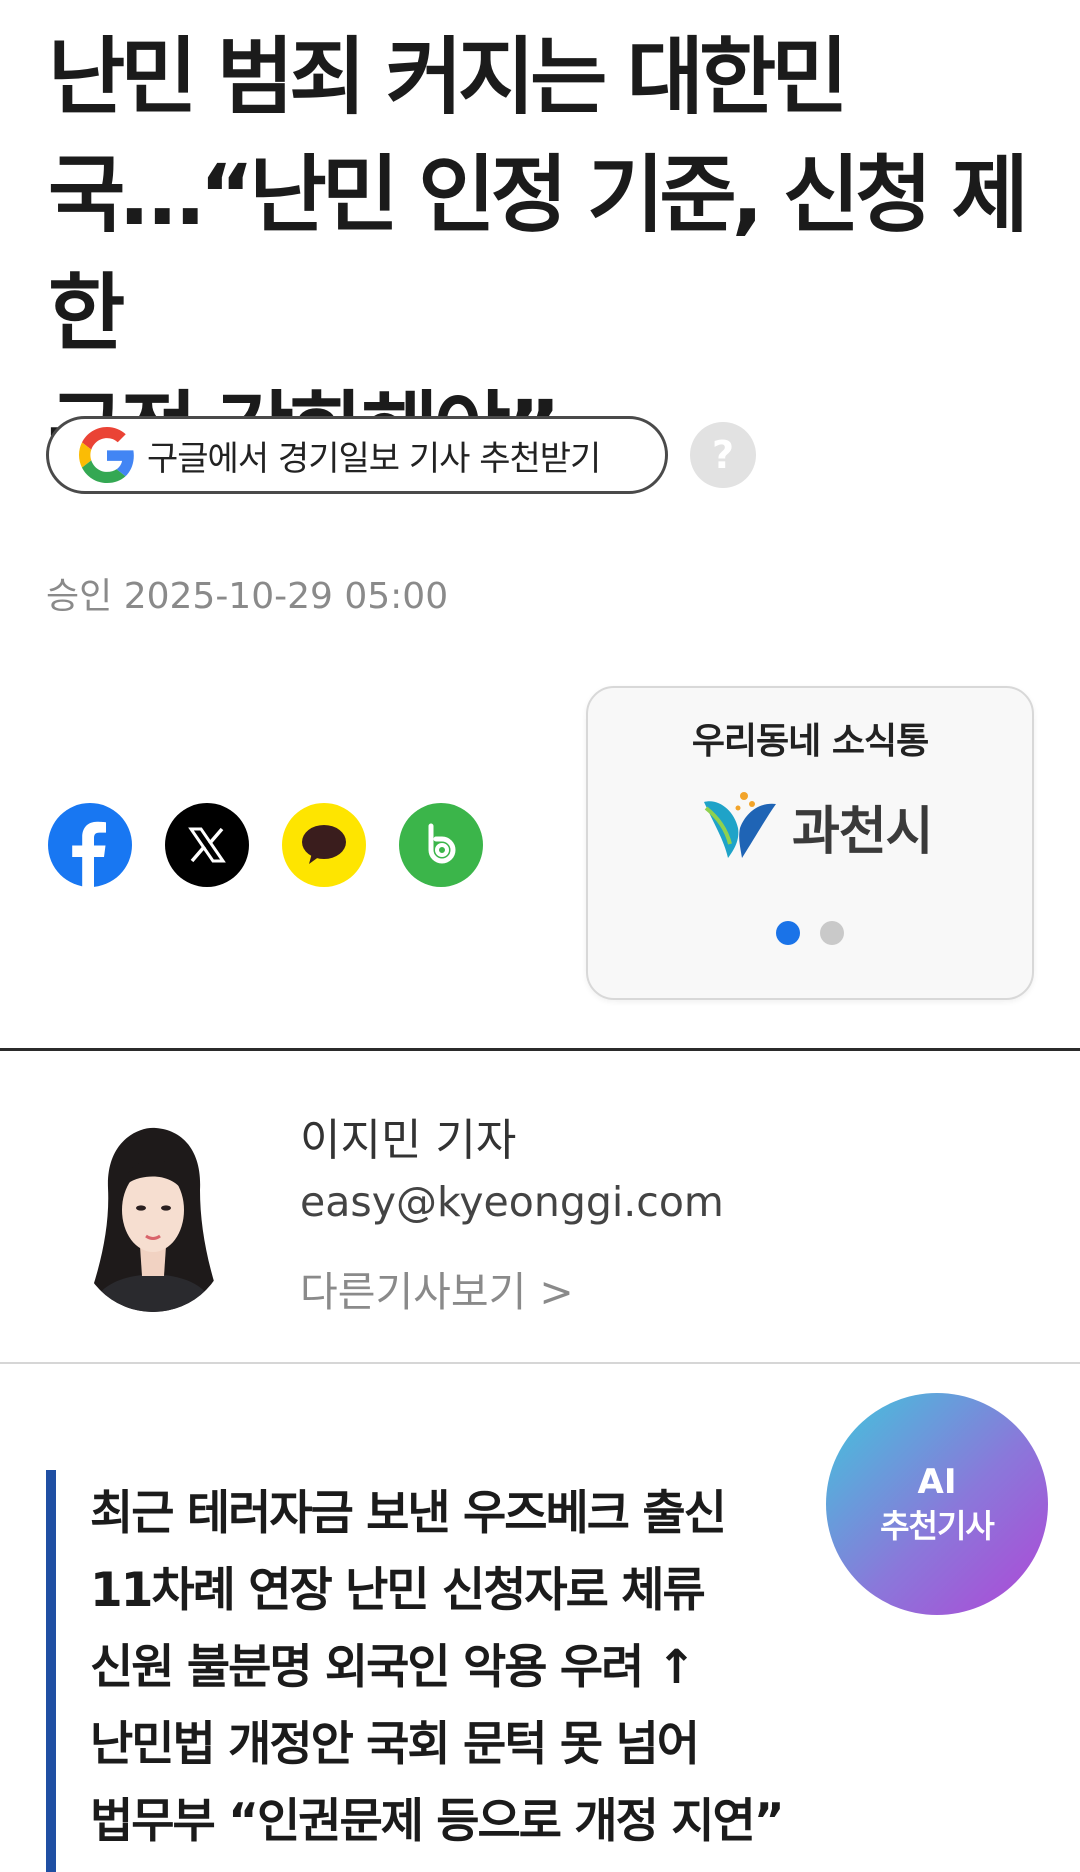 Image resolution: width=1080 pixels, height=1872 pixels. I want to click on x-icon, so click(207, 845).